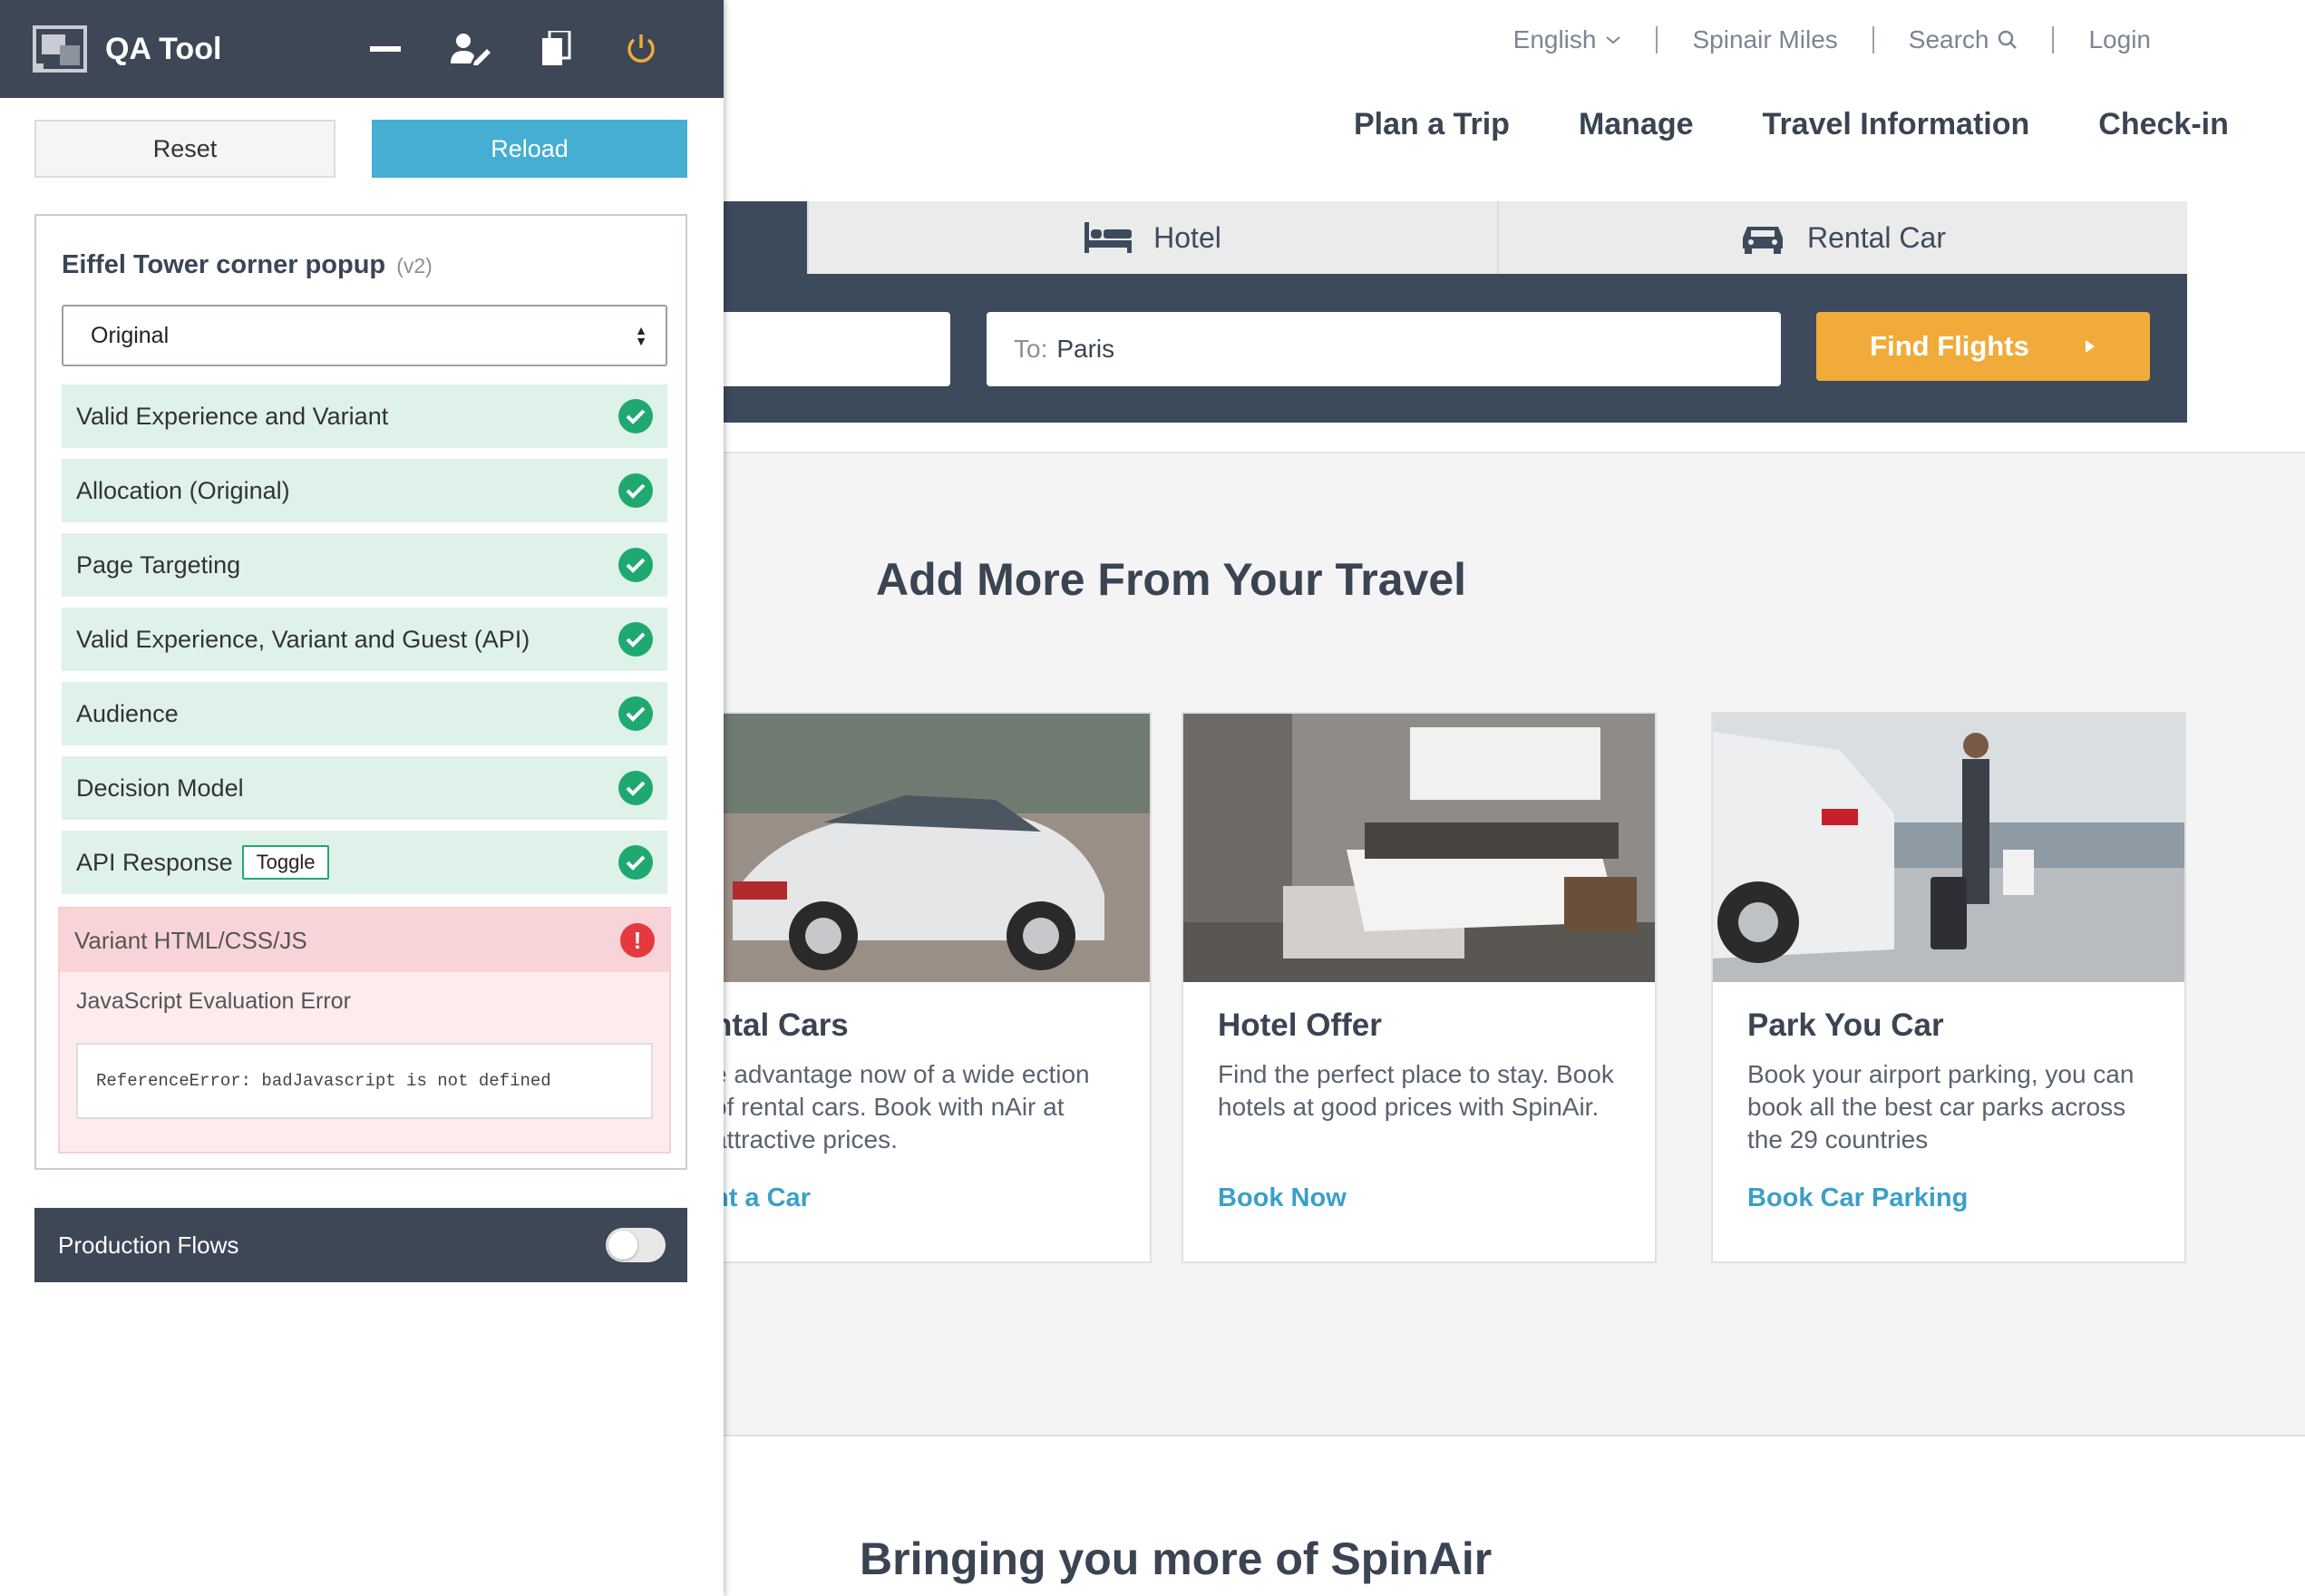 The height and width of the screenshot is (1596, 2305). What do you see at coordinates (364, 713) in the screenshot?
I see `check-audience: Audience` at bounding box center [364, 713].